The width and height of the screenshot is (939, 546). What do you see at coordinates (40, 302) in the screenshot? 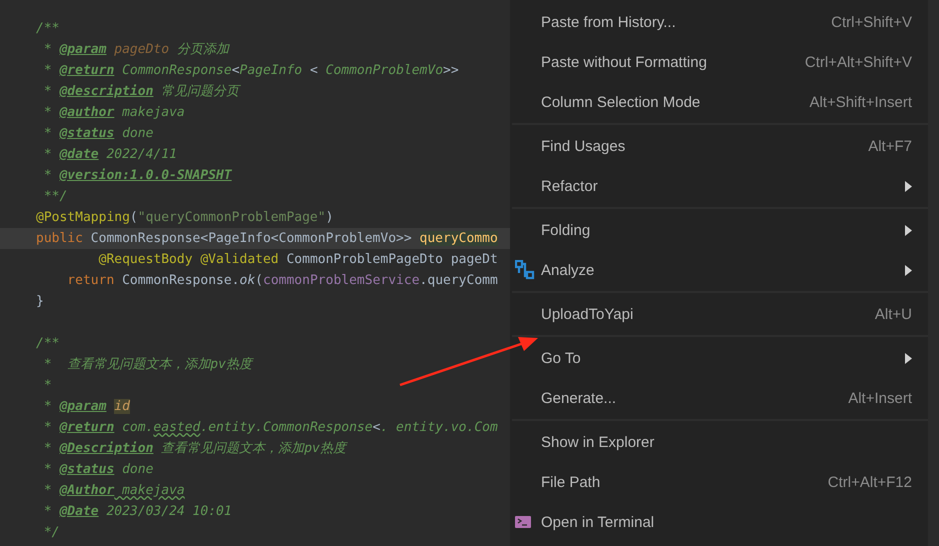
I see `code-line: }` at bounding box center [40, 302].